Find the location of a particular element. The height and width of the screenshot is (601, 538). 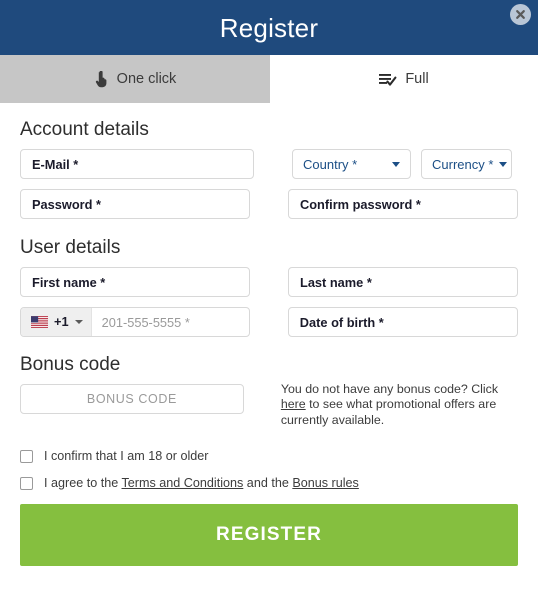

confirm-password-field-label: Confirm password * is located at coordinates (360, 204).